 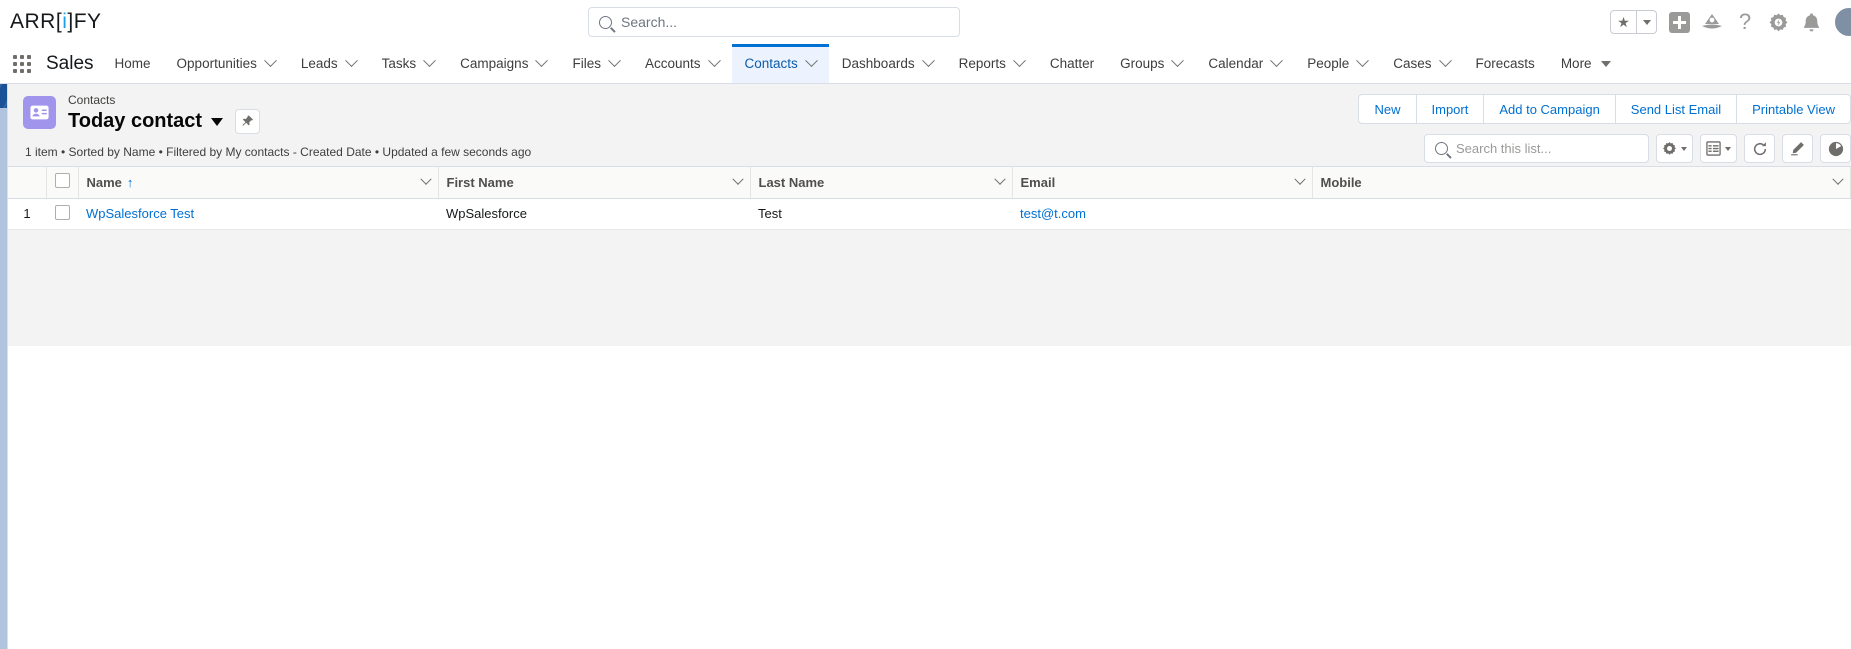 I want to click on nav-item-more: More, so click(x=1586, y=63).